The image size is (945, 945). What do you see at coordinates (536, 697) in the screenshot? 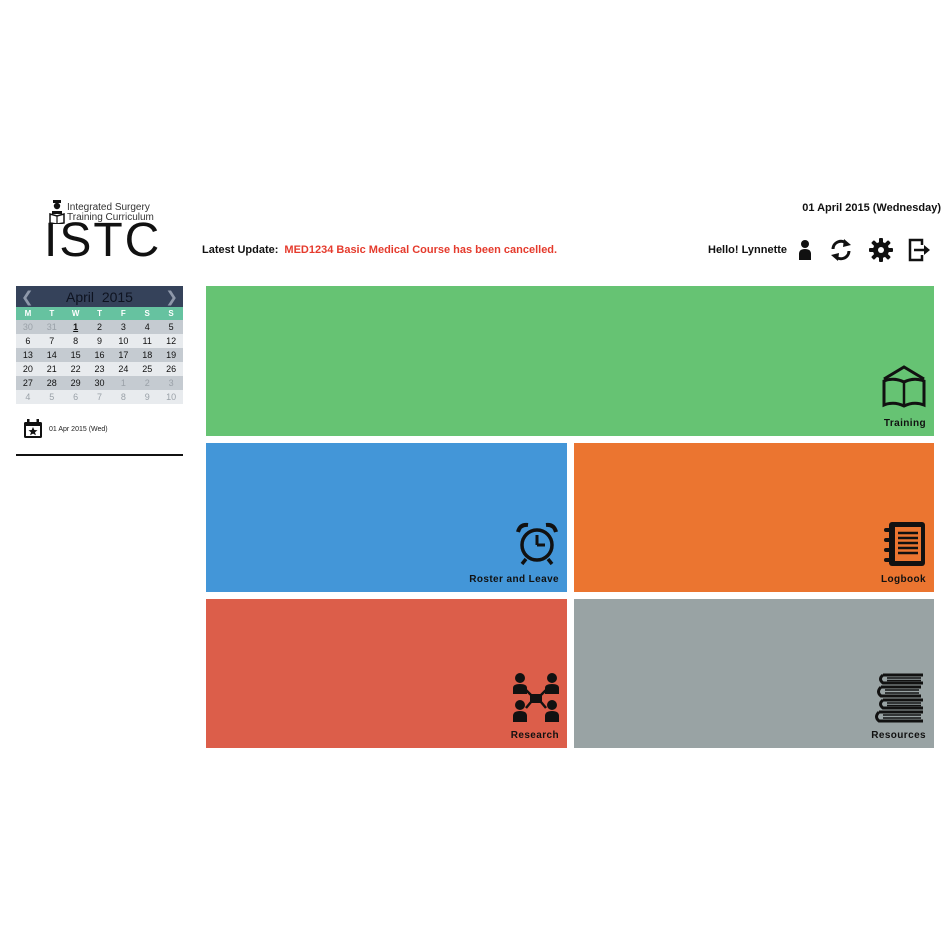
I see `network-people-icon` at bounding box center [536, 697].